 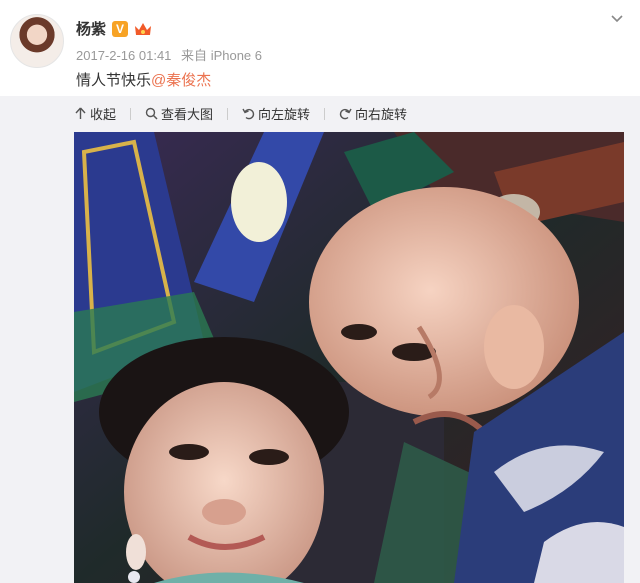 I want to click on post-meta: 2017-2-16 01:41 来自 iPhone 6, so click(x=169, y=54).